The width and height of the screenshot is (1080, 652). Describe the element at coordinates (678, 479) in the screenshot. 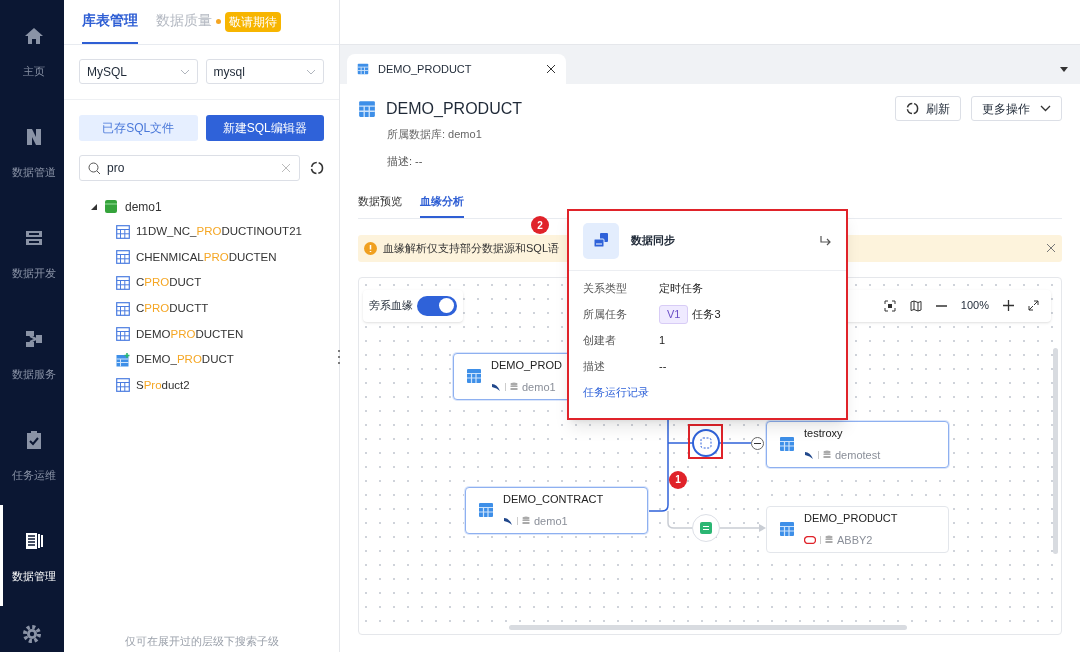

I see `step-marker: 1` at that location.